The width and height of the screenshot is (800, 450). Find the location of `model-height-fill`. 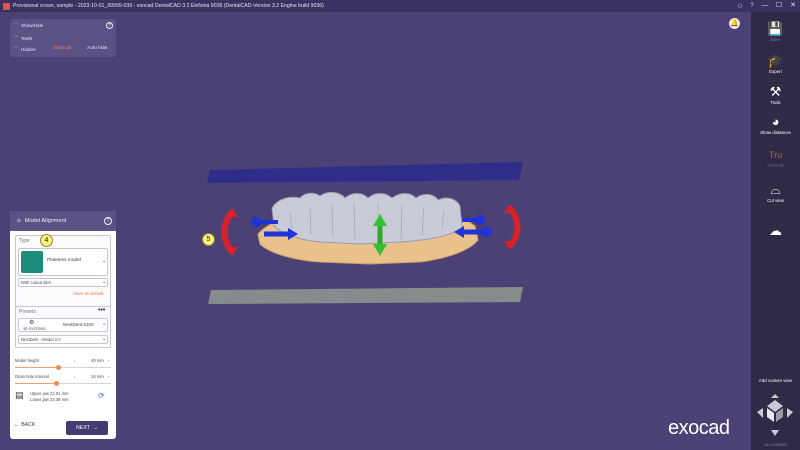

model-height-fill is located at coordinates (37, 368).